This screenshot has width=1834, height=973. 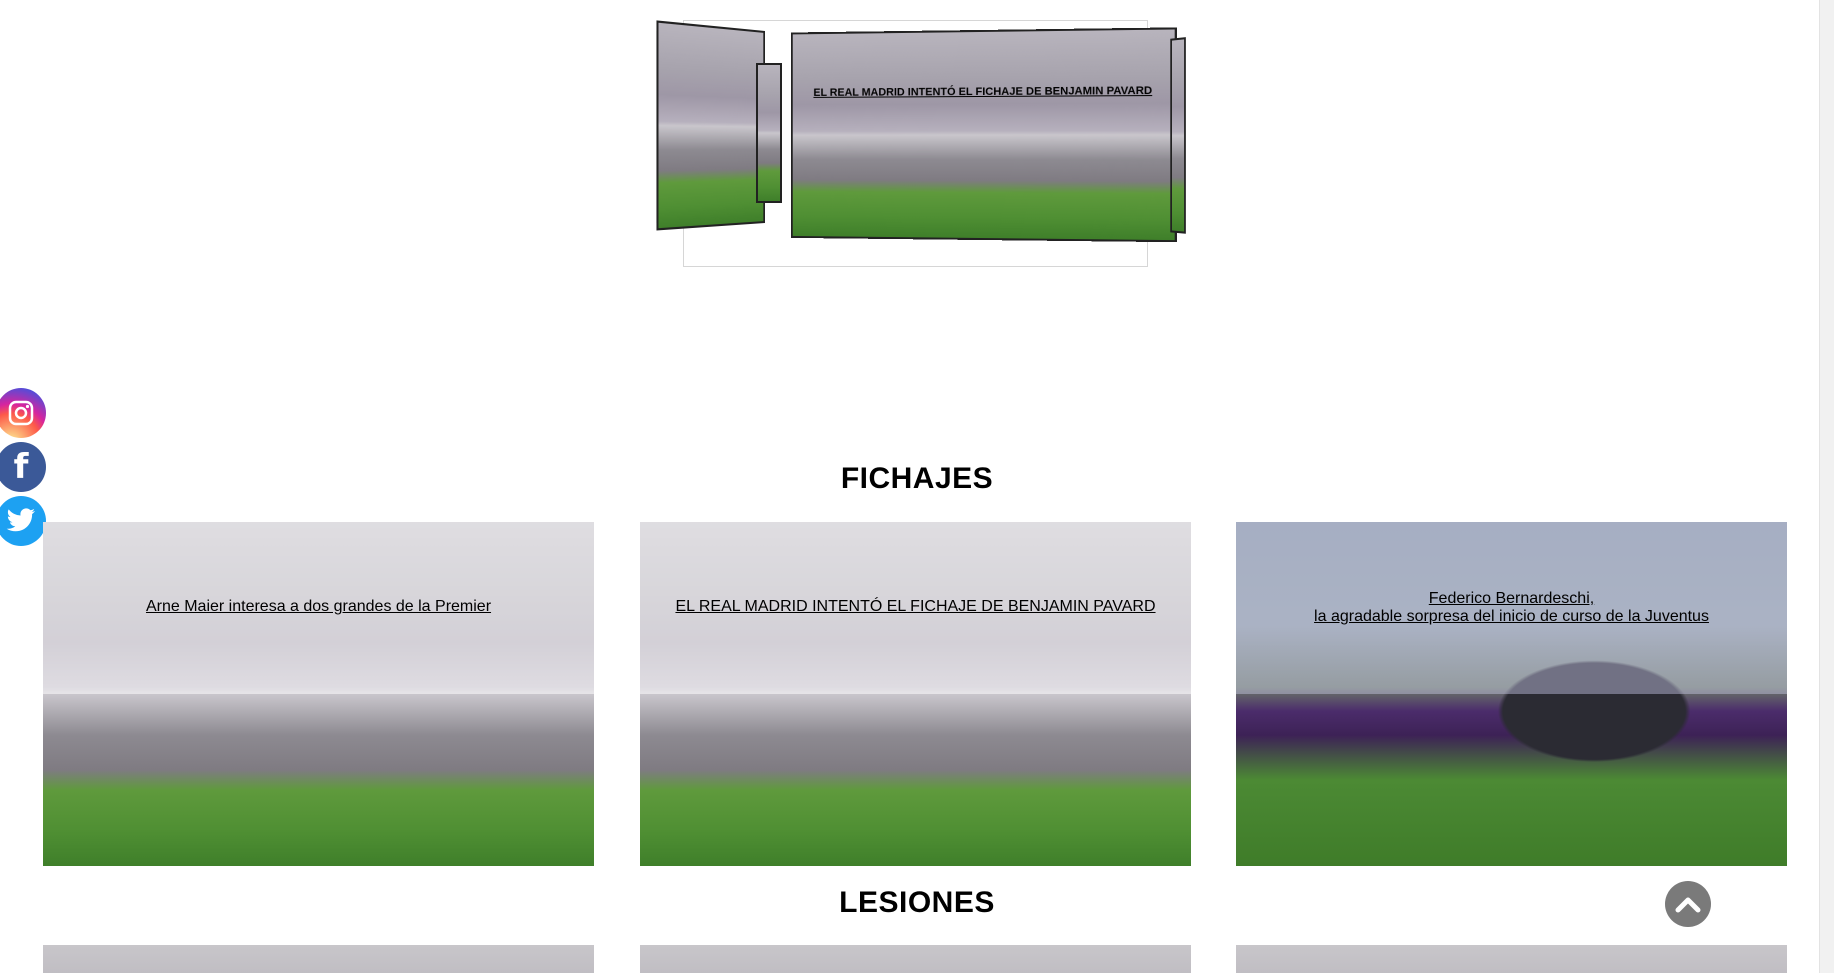 I want to click on carousel-slide-left, so click(x=710, y=125).